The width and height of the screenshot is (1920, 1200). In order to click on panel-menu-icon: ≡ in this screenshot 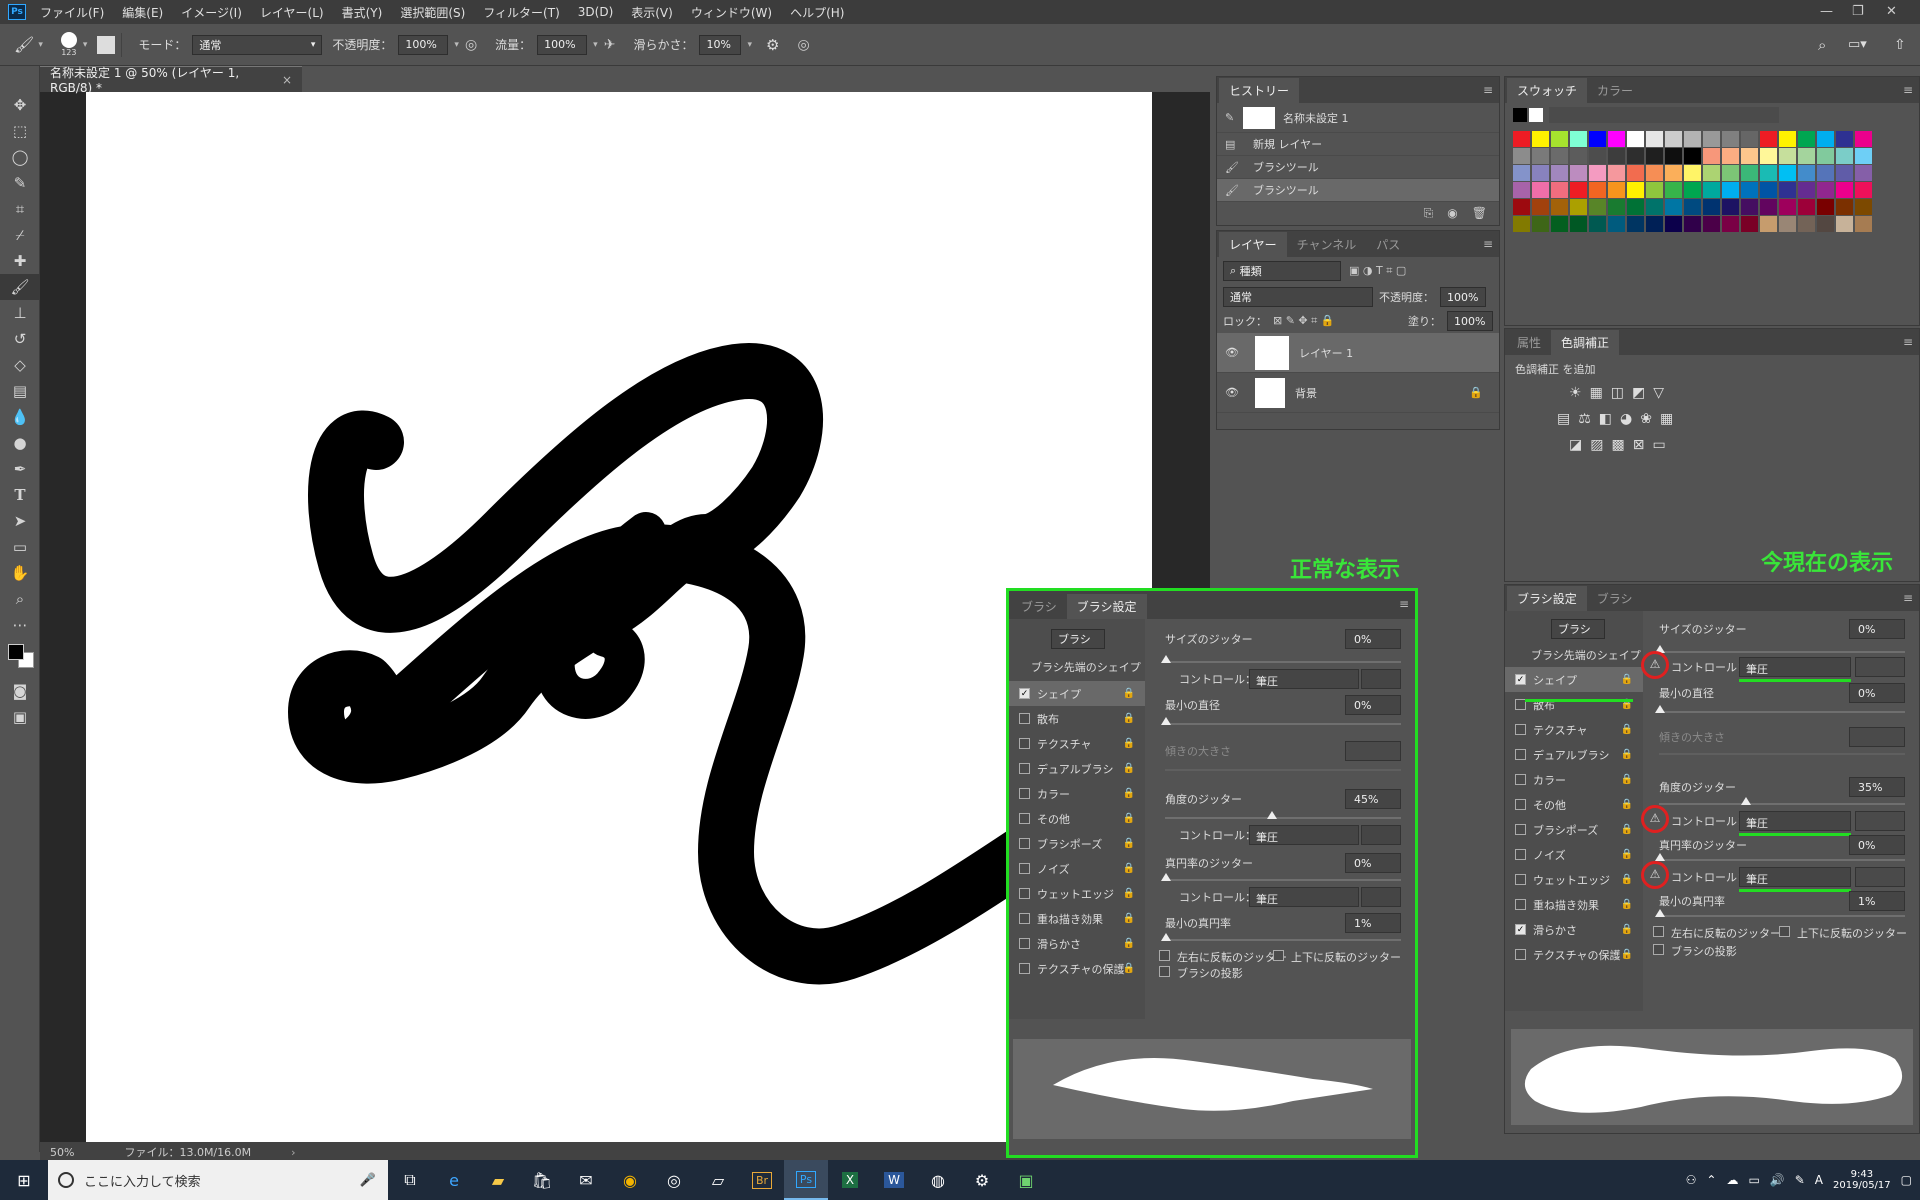, I will do `click(1488, 90)`.